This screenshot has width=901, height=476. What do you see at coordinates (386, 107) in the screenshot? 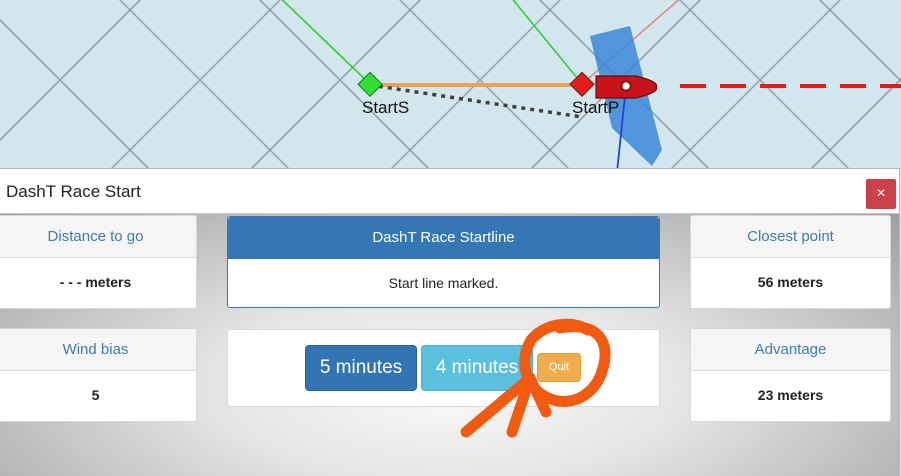
I see `start-s-label: StartS` at bounding box center [386, 107].